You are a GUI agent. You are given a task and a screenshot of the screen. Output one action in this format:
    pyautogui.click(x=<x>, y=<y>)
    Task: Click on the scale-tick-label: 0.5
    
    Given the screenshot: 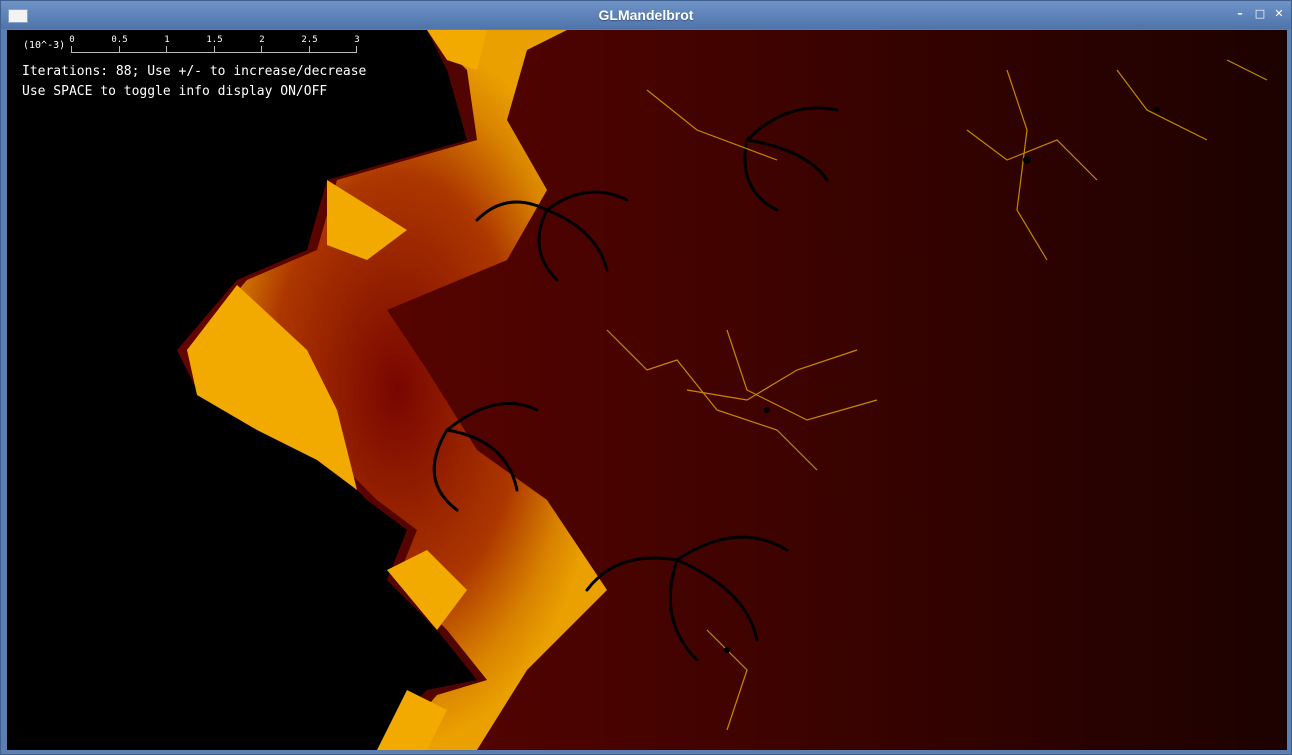 What is the action you would take?
    pyautogui.click(x=119, y=40)
    